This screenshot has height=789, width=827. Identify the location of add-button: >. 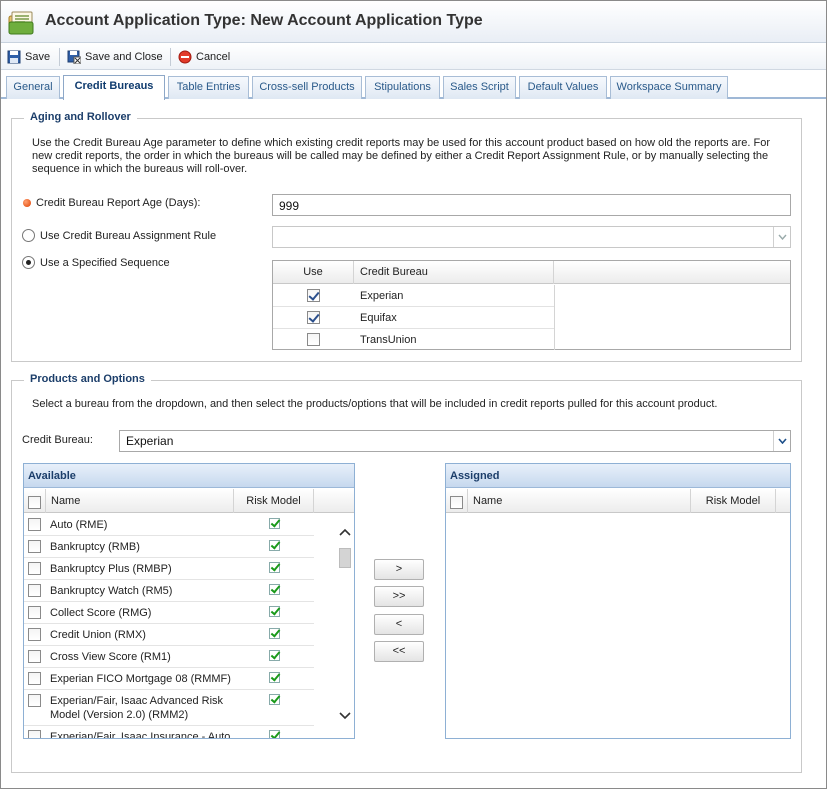
(399, 569).